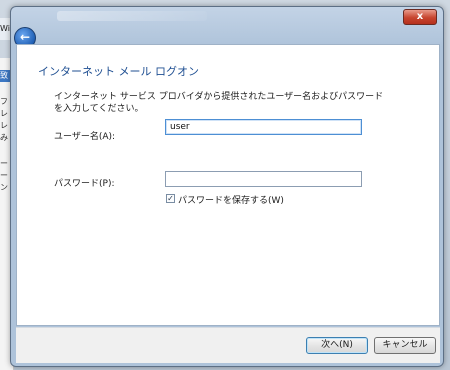  I want to click on password-input, so click(263, 179).